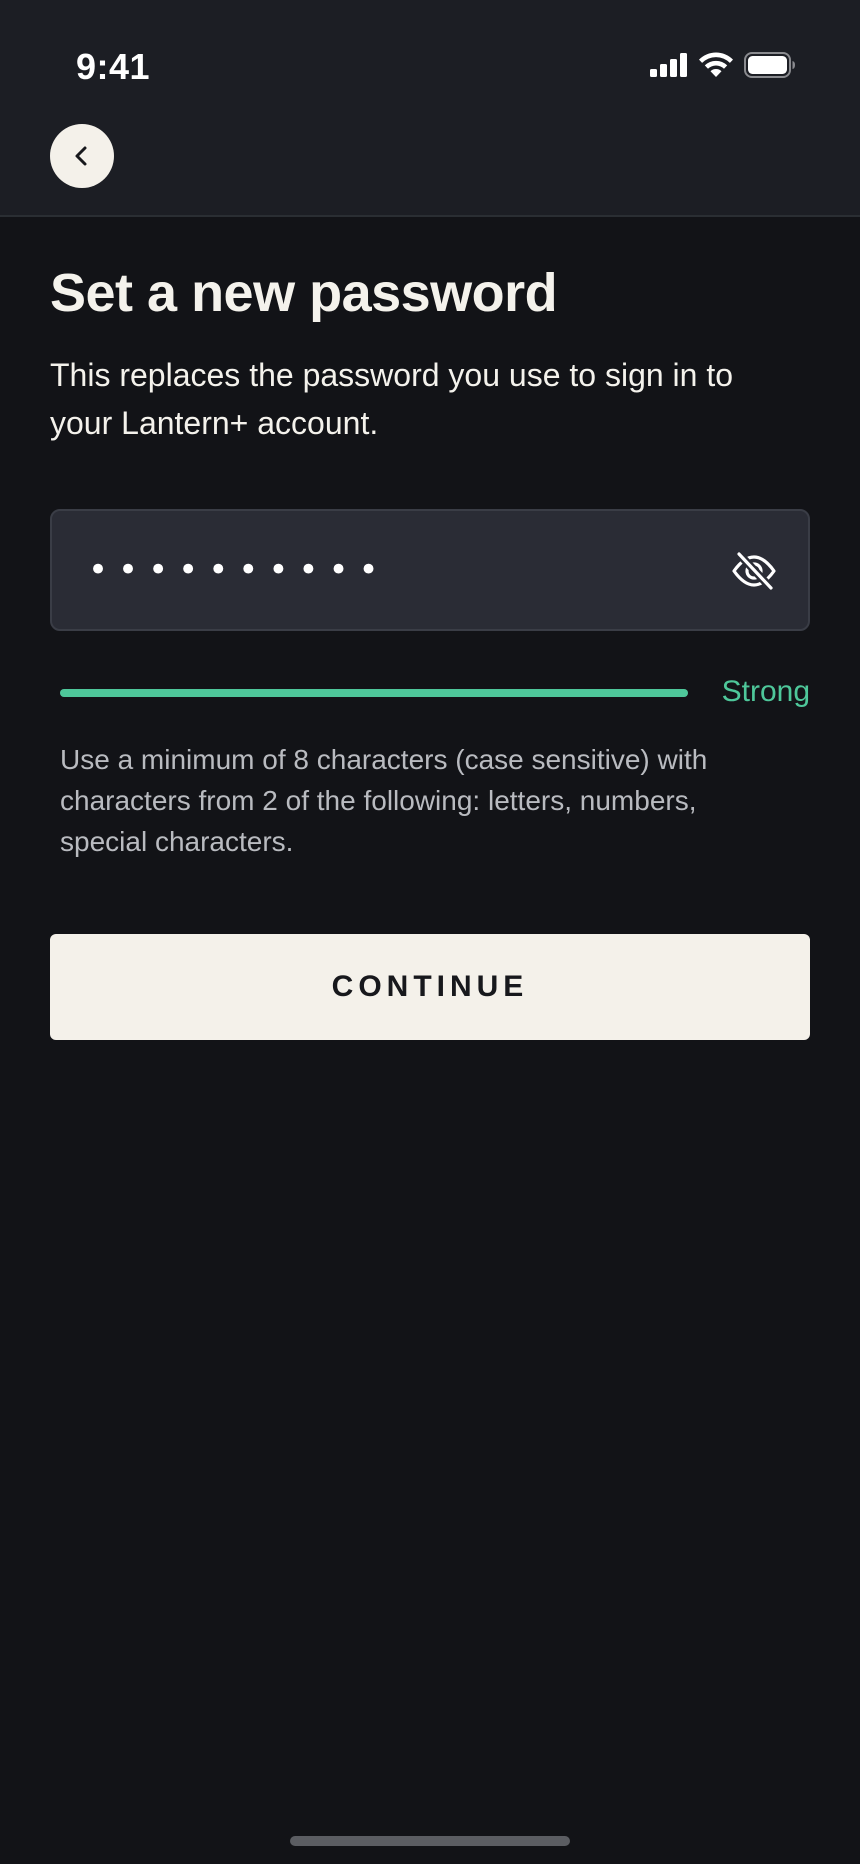  What do you see at coordinates (398, 570) in the screenshot?
I see `password-input` at bounding box center [398, 570].